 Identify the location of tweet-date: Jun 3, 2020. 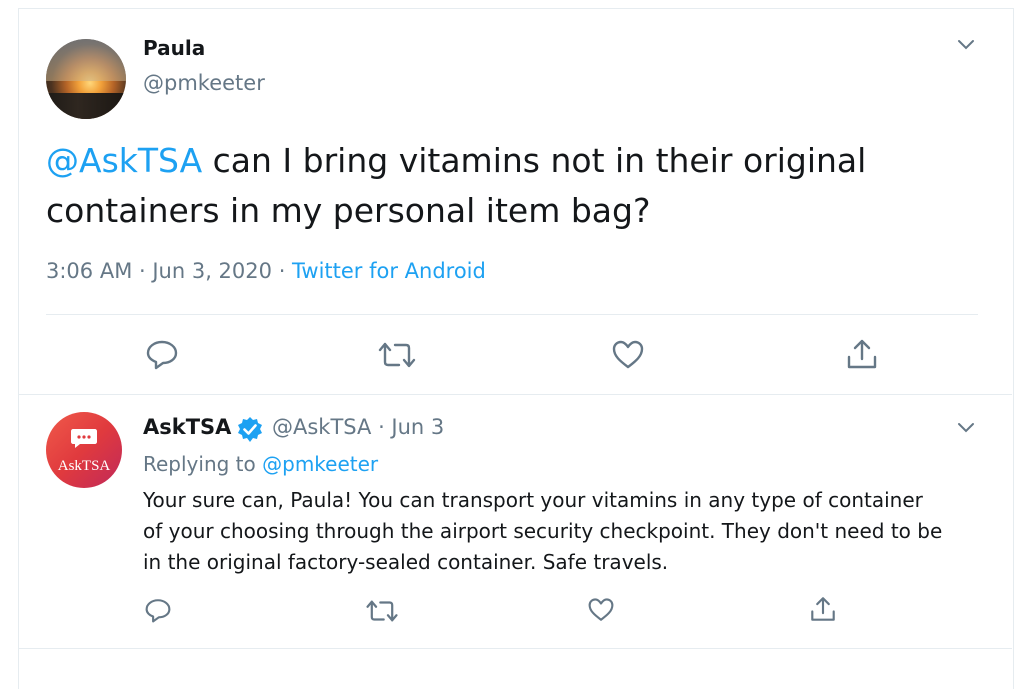
(212, 271).